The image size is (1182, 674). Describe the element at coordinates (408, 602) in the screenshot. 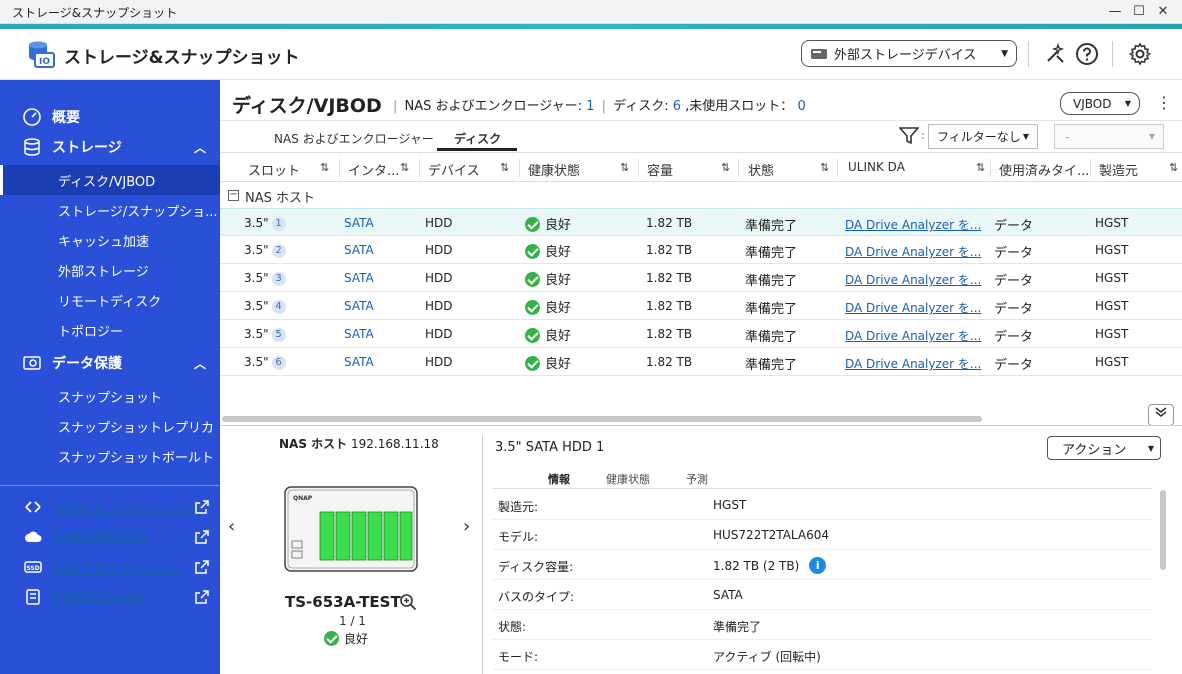

I see `zoom-in-icon` at that location.